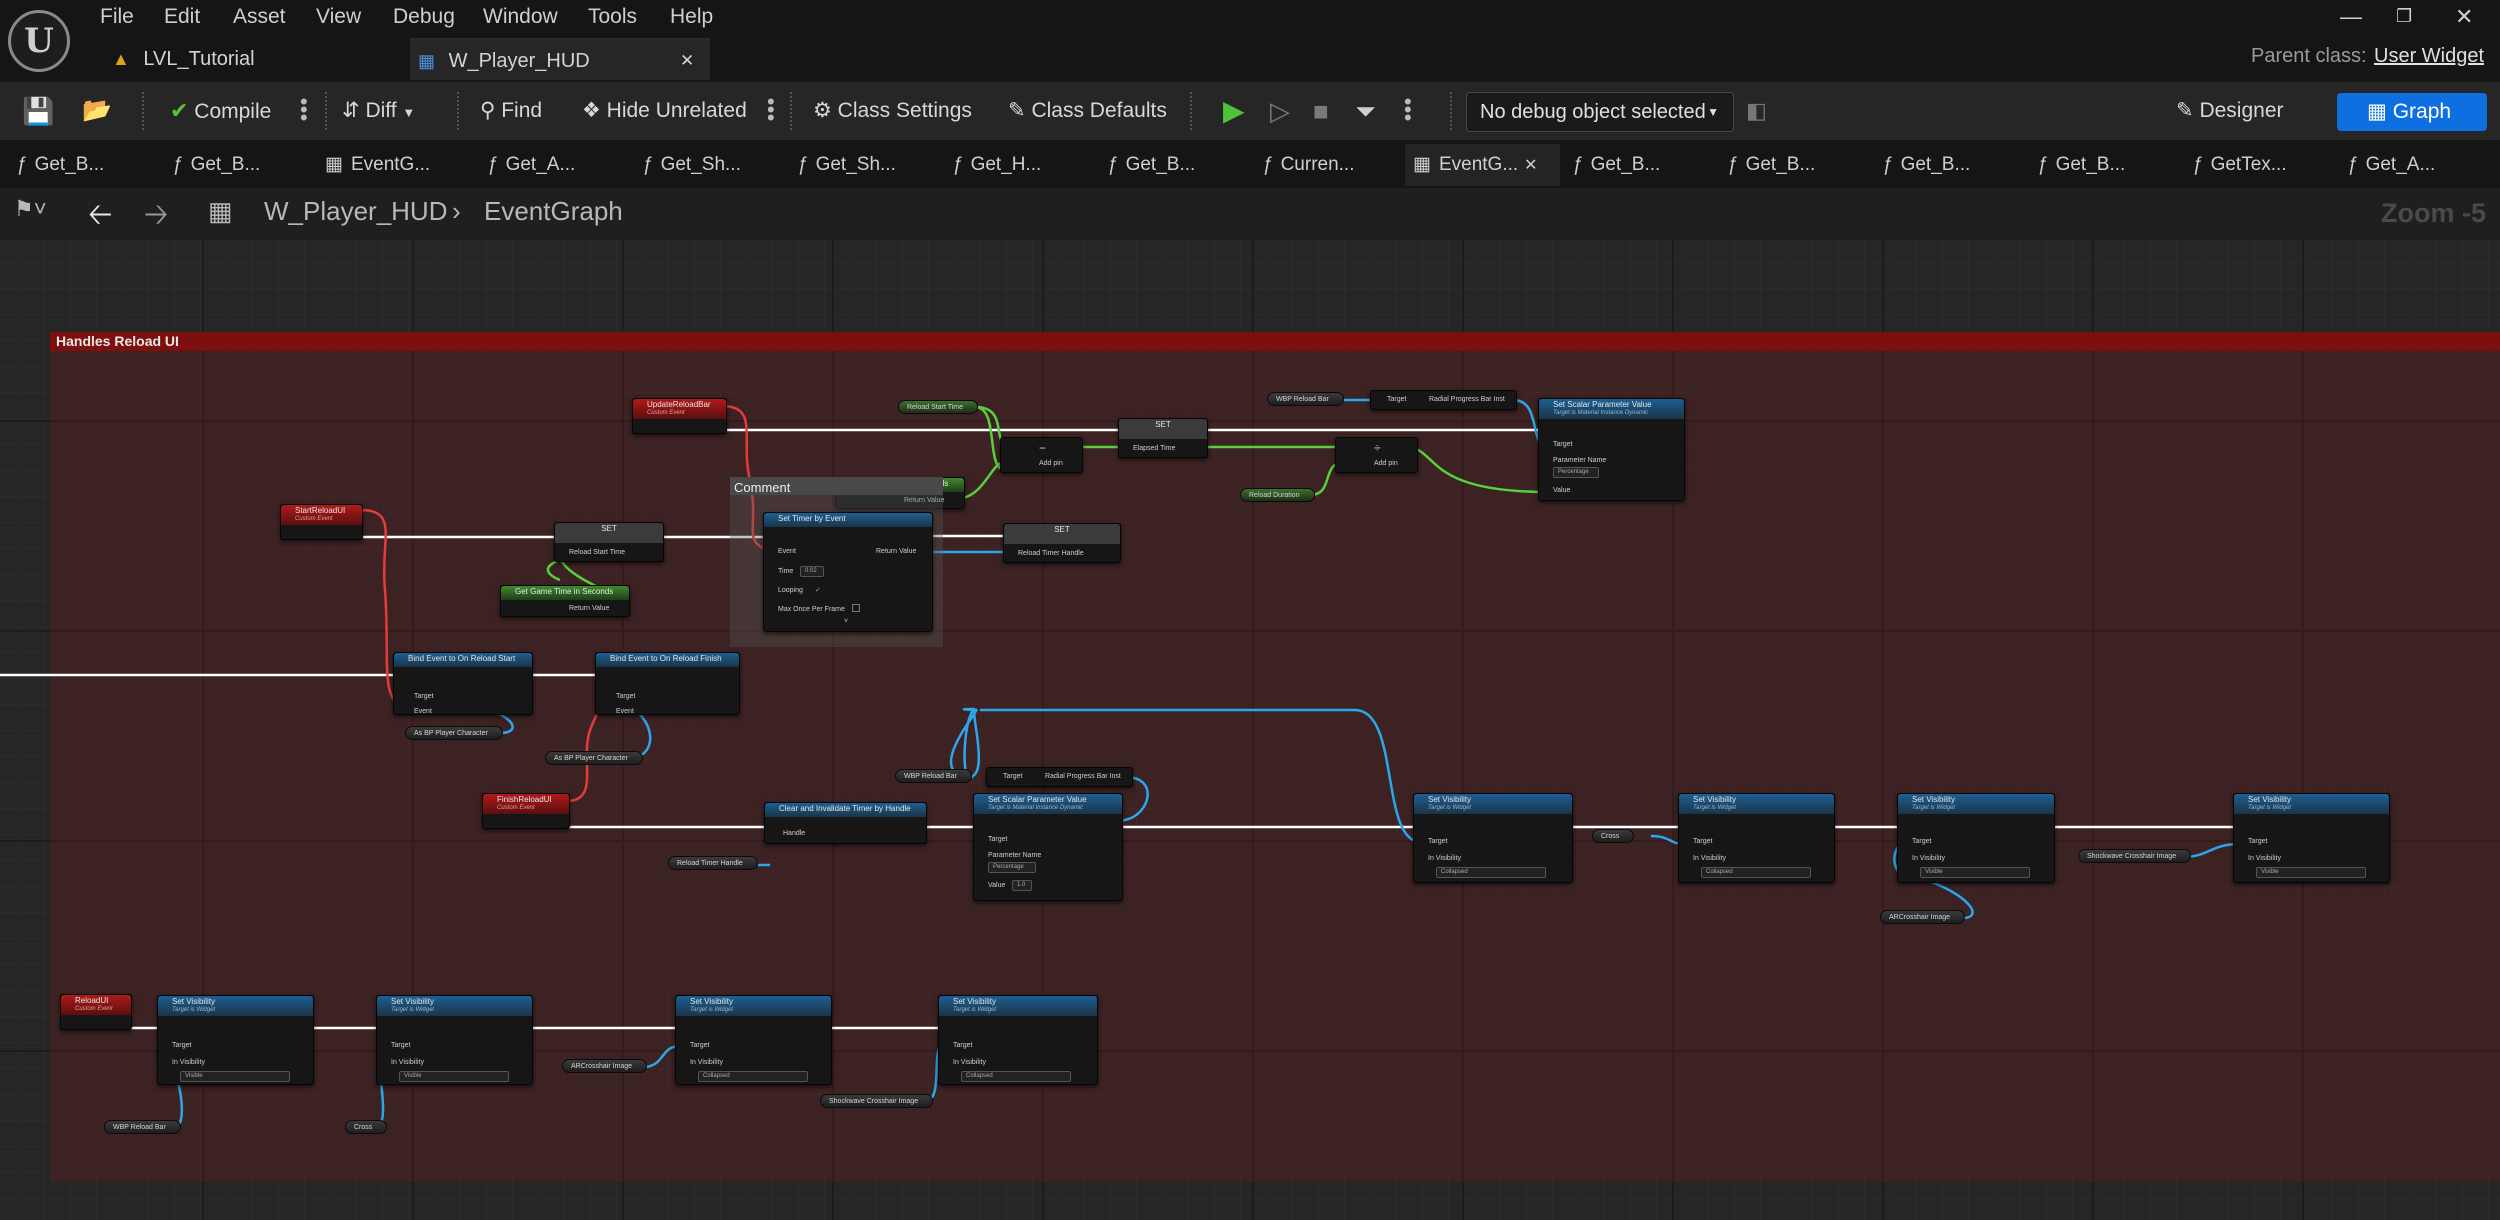 This screenshot has height=1220, width=2500. Describe the element at coordinates (1163, 438) in the screenshot. I see `set-elapsed-time-node: SET Elapsed Time` at that location.